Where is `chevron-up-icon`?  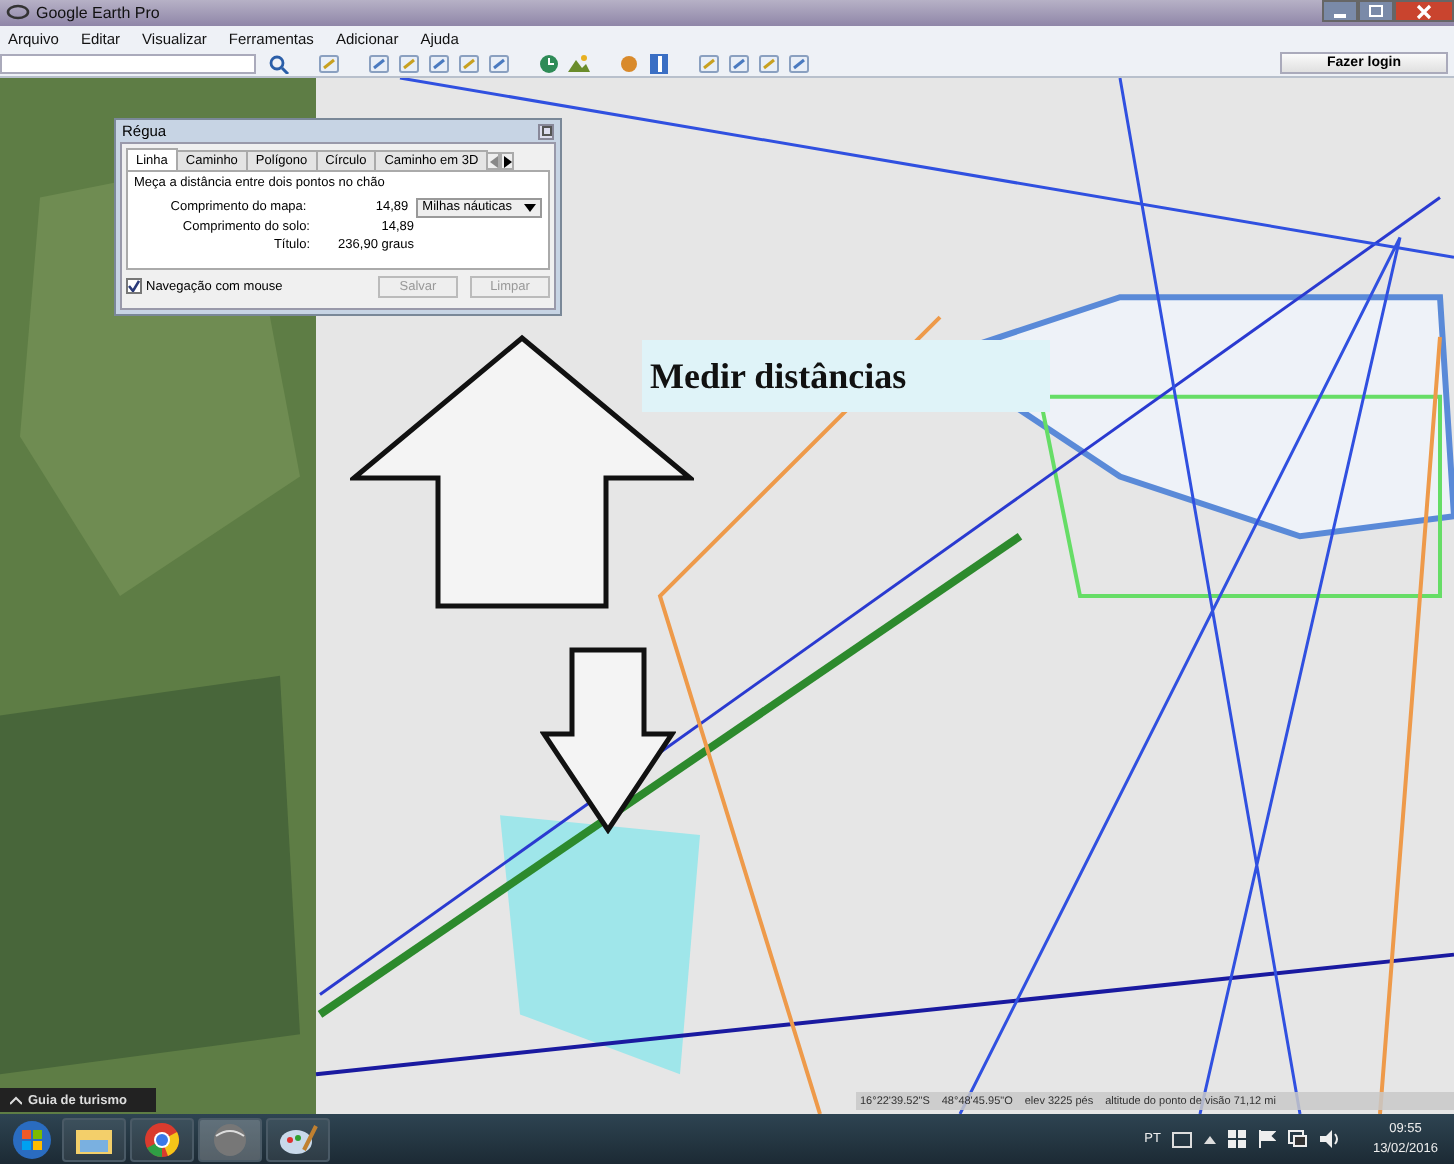
chevron-up-icon is located at coordinates (16, 1100).